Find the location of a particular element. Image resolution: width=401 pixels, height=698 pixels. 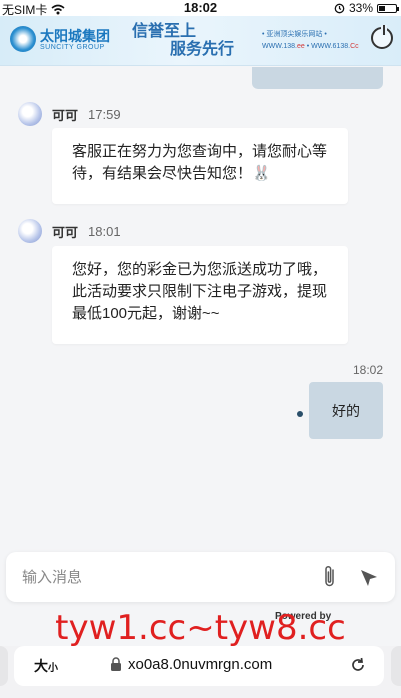

site-line-1: • 亚洲顶尖娱乐网站 • is located at coordinates (294, 34).